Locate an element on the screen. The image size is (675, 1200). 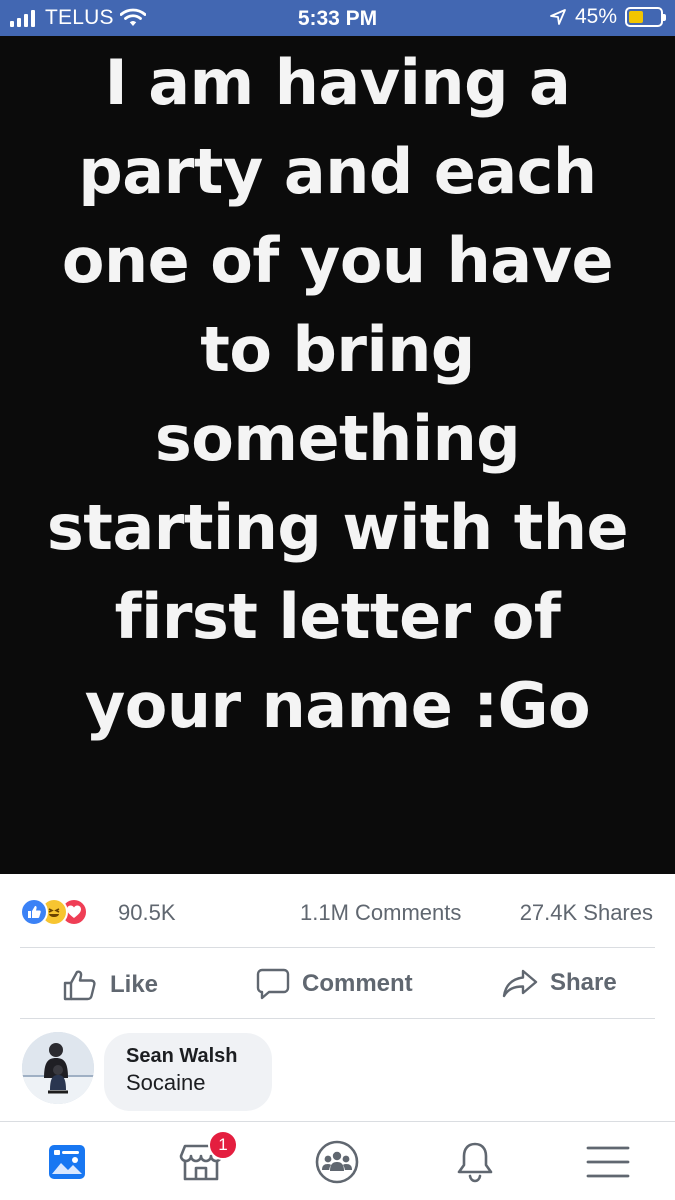
action-bar: Like Comment Share is located at coordinates (337, 983).